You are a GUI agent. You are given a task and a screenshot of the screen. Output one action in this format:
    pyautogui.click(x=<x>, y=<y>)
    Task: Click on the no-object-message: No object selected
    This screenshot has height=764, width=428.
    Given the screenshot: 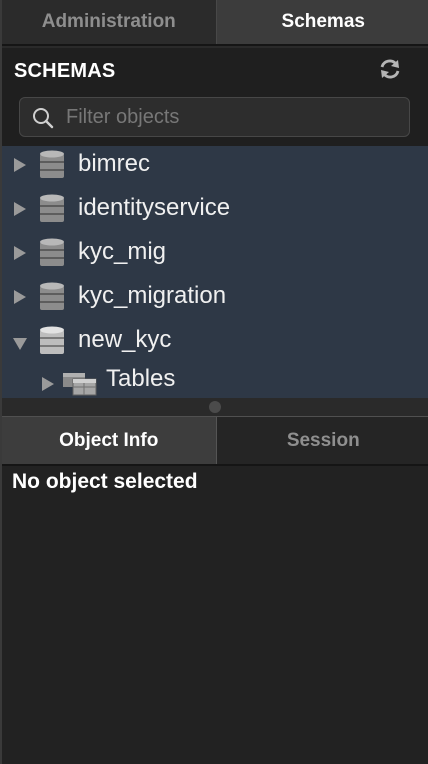 What is the action you would take?
    pyautogui.click(x=105, y=481)
    